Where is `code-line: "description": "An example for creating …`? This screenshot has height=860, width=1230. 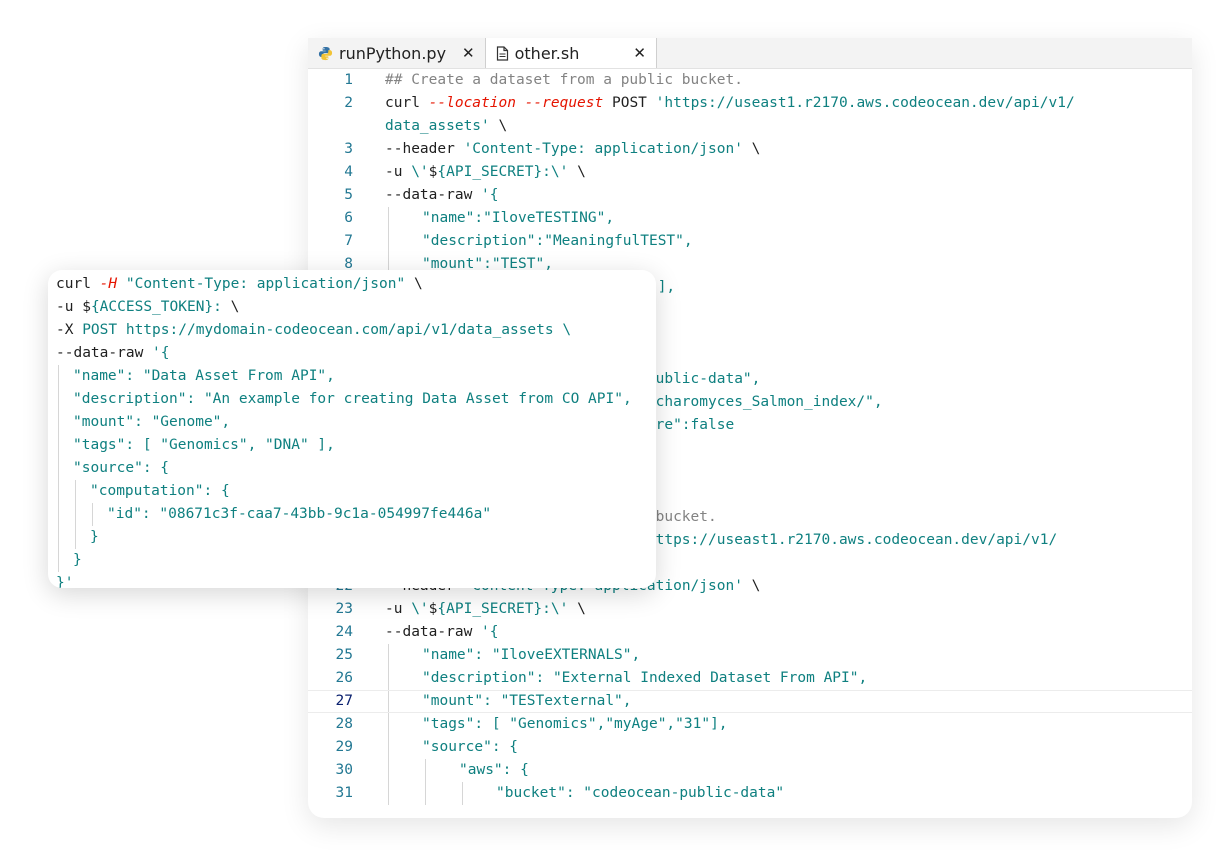
code-line: "description": "An example for creating … is located at coordinates (352, 399).